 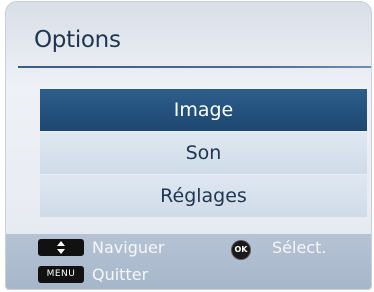 What do you see at coordinates (194, 67) in the screenshot?
I see `title-divider` at bounding box center [194, 67].